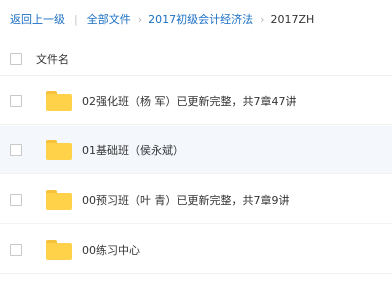  What do you see at coordinates (16, 58) in the screenshot?
I see `select-all-checkbox` at bounding box center [16, 58].